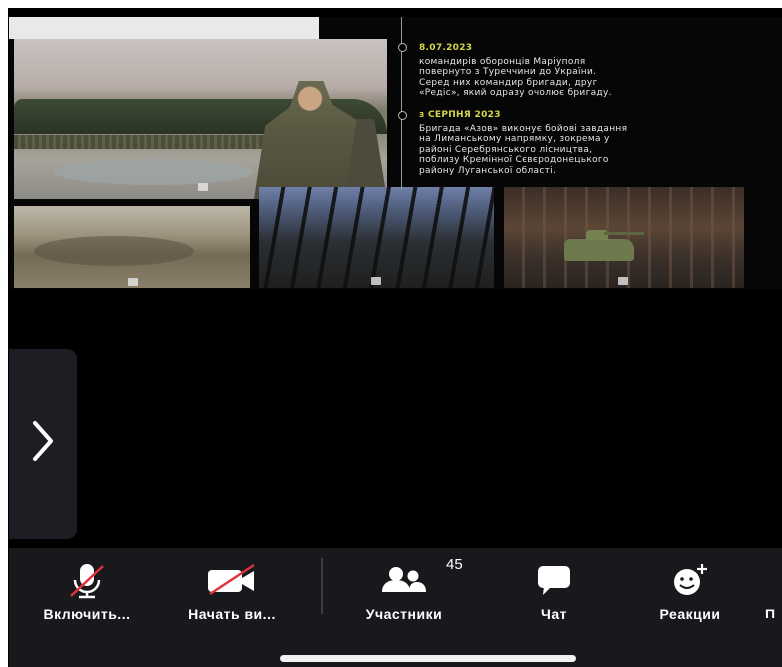  I want to click on photo-forest-position, so click(376, 237).